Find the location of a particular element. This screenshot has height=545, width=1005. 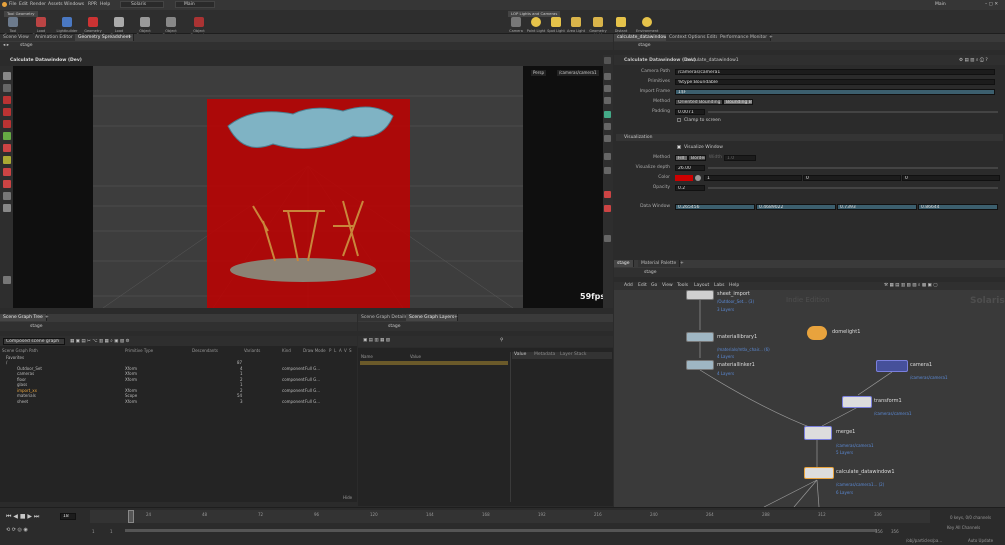

tab-geometry-spreadsheet: Geometry Spreadsheet is located at coordinates (105, 37).